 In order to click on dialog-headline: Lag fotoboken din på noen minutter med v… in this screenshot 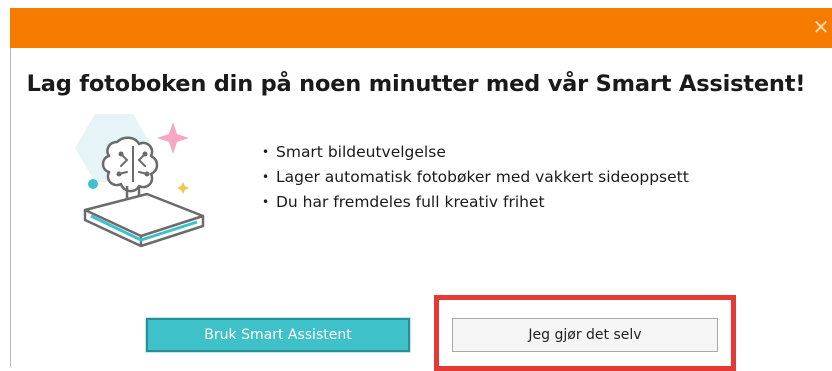, I will do `click(416, 84)`.